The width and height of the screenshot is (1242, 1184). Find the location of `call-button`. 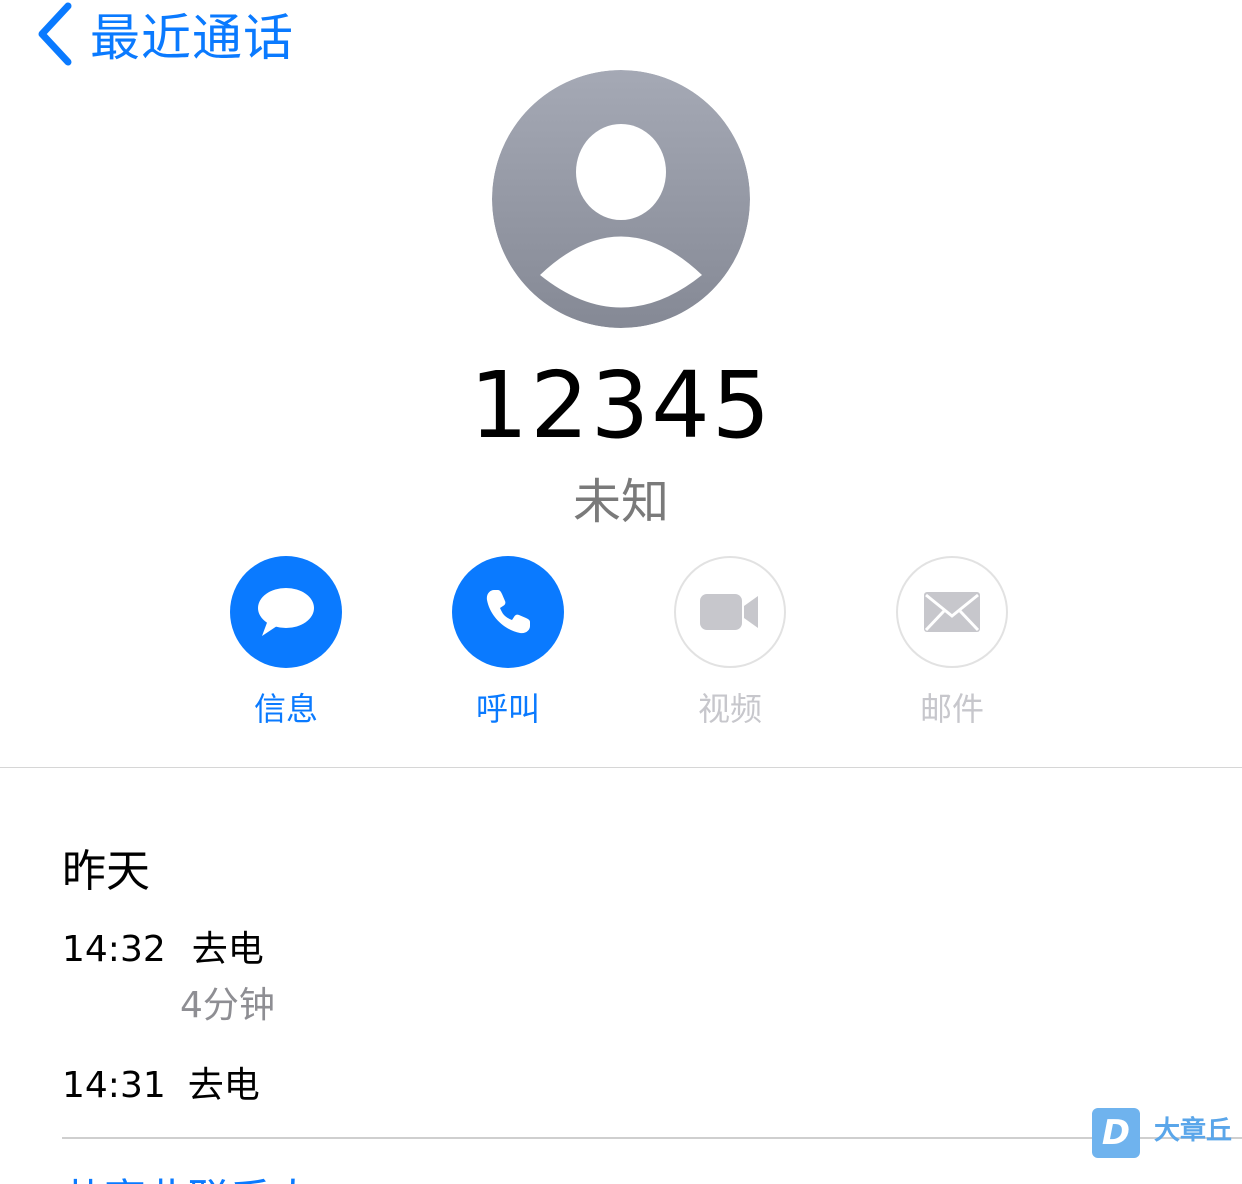

call-button is located at coordinates (508, 612).